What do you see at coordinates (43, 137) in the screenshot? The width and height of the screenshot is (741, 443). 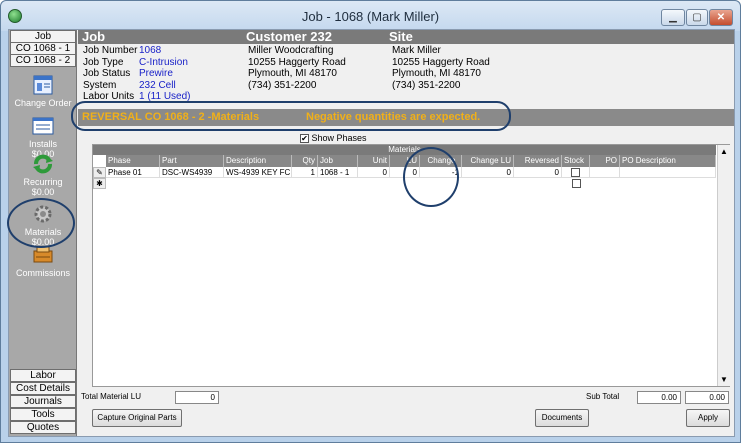 I see `sidebar-item-installs: Installs $0.00` at bounding box center [43, 137].